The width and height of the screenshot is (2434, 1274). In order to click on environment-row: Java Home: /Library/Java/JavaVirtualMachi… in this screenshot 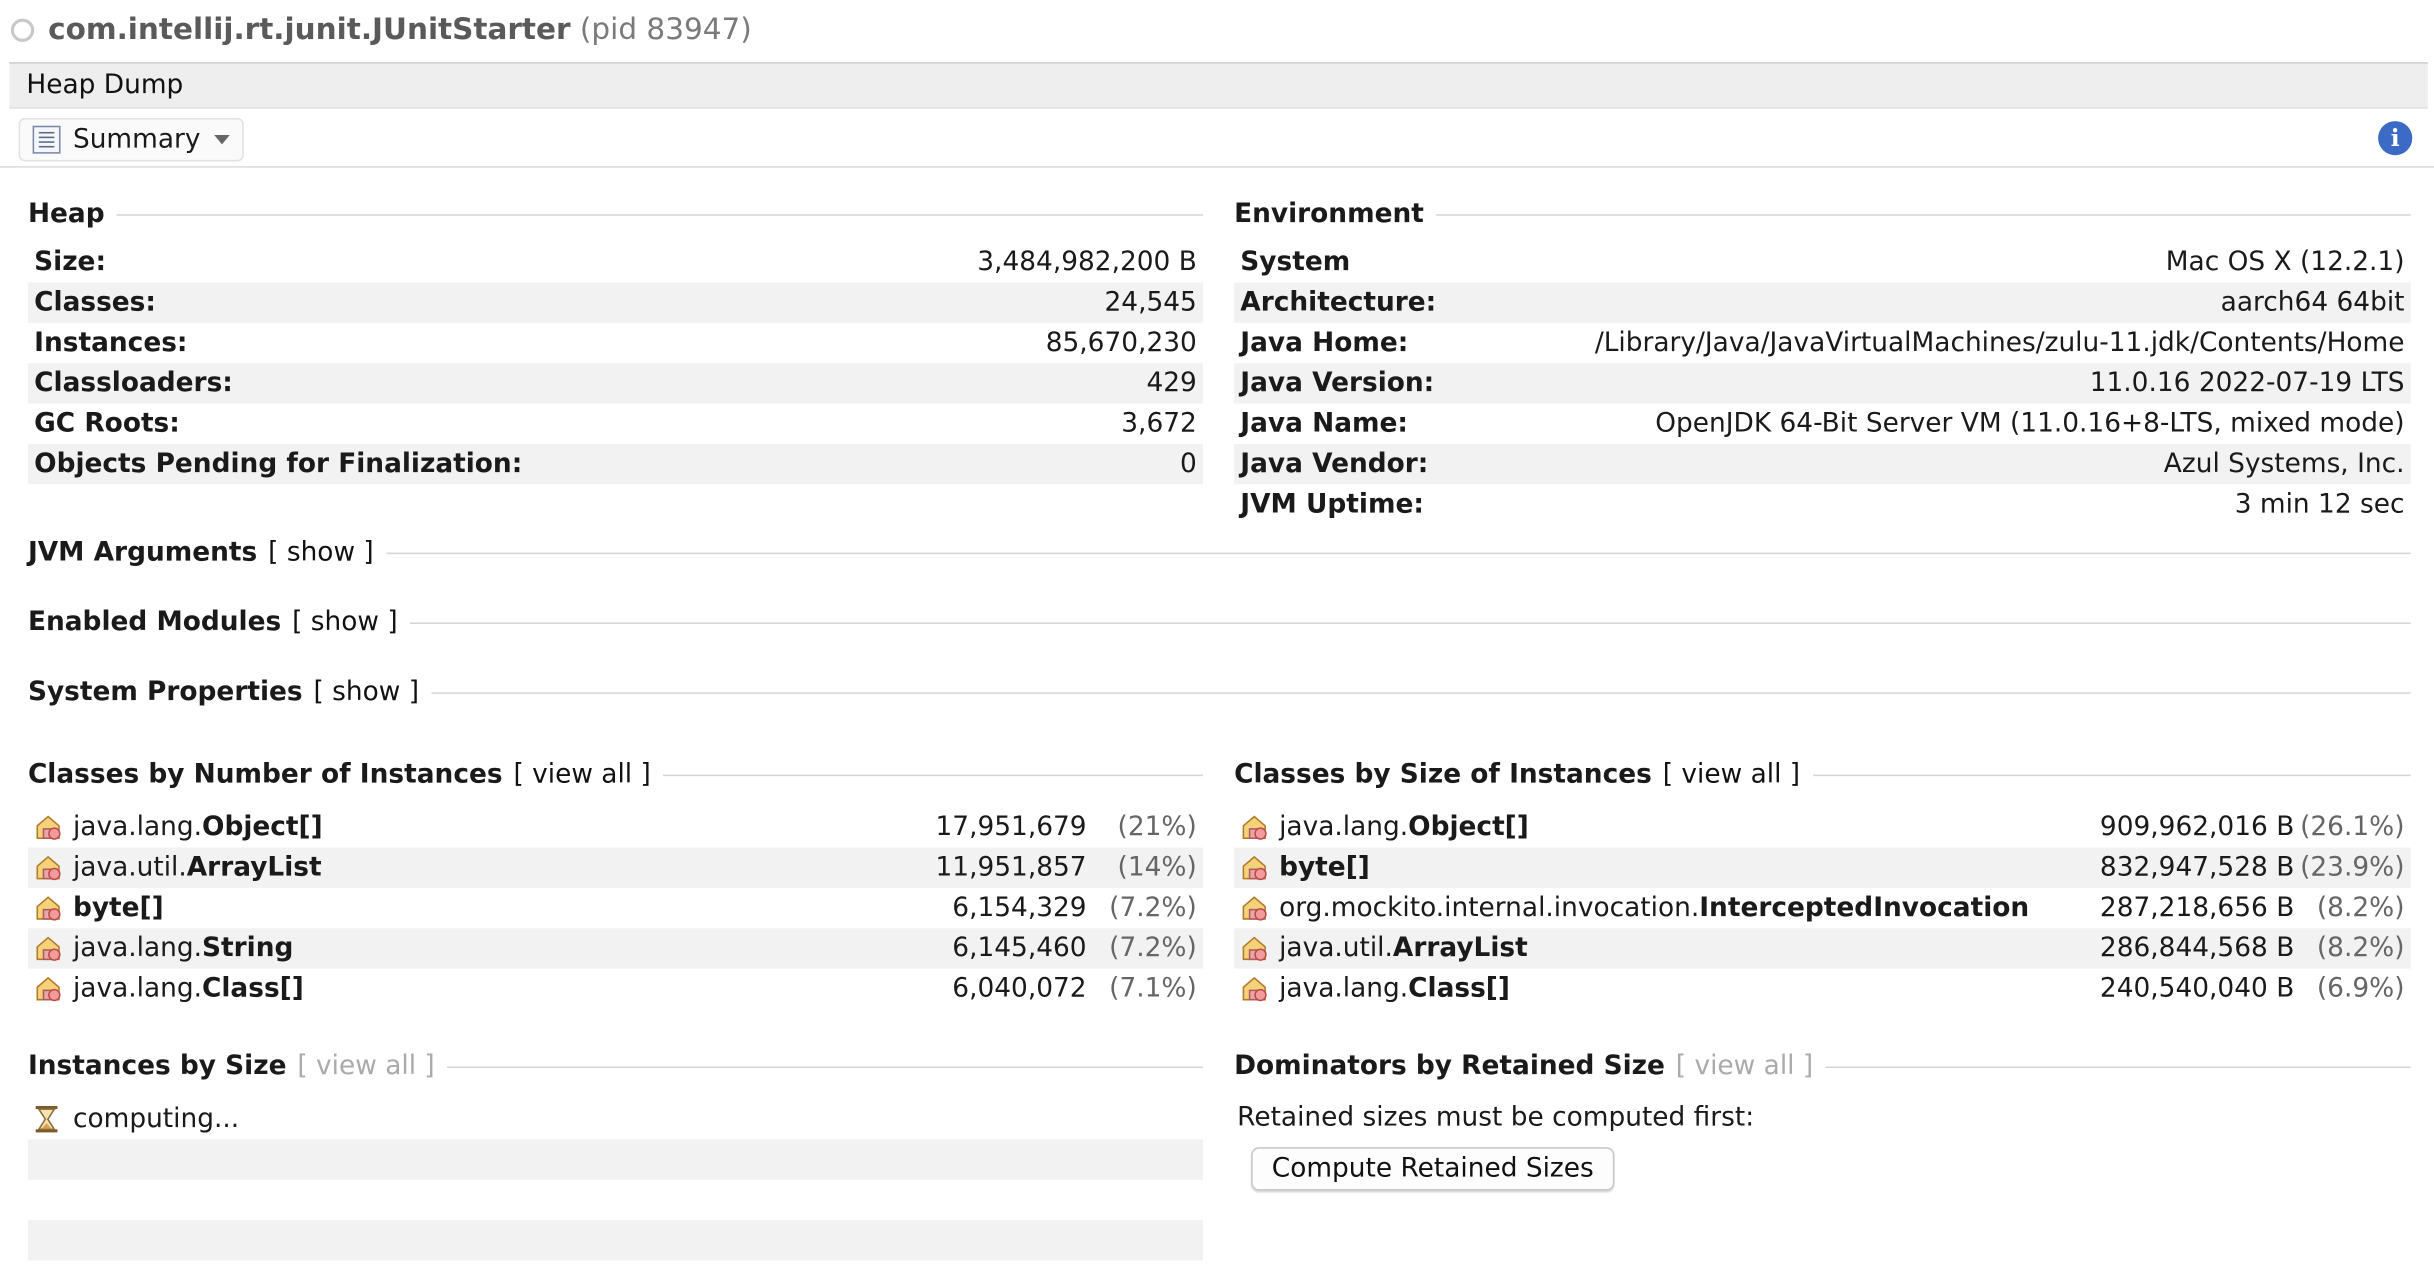, I will do `click(1822, 343)`.